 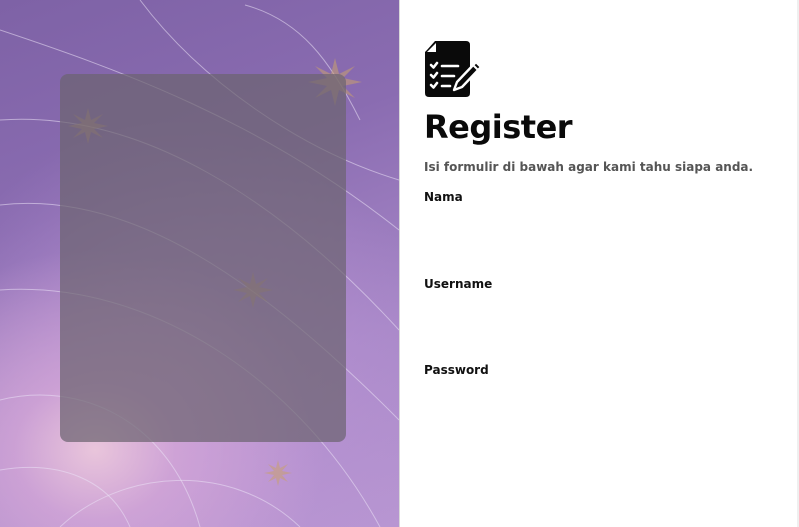 I want to click on username-label: Username, so click(x=458, y=284).